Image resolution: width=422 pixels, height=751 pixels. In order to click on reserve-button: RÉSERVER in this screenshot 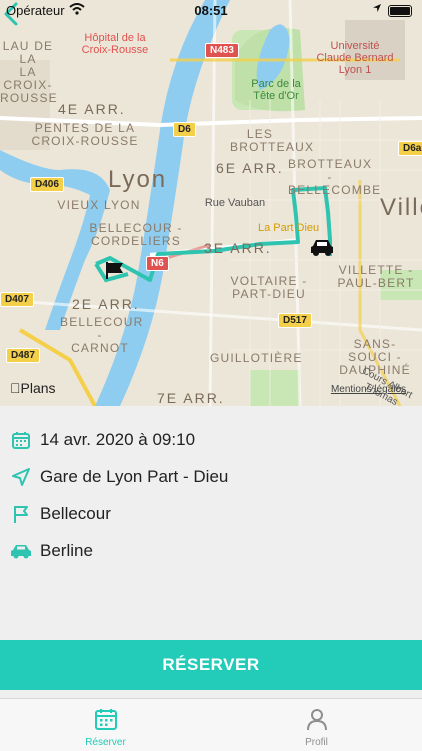, I will do `click(211, 665)`.